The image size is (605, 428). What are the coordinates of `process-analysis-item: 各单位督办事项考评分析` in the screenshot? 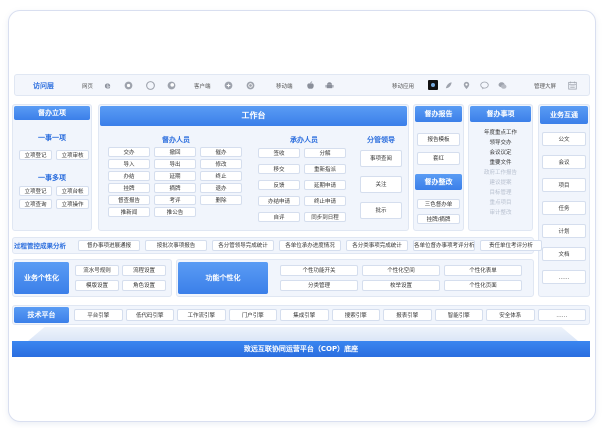 It's located at (444, 245).